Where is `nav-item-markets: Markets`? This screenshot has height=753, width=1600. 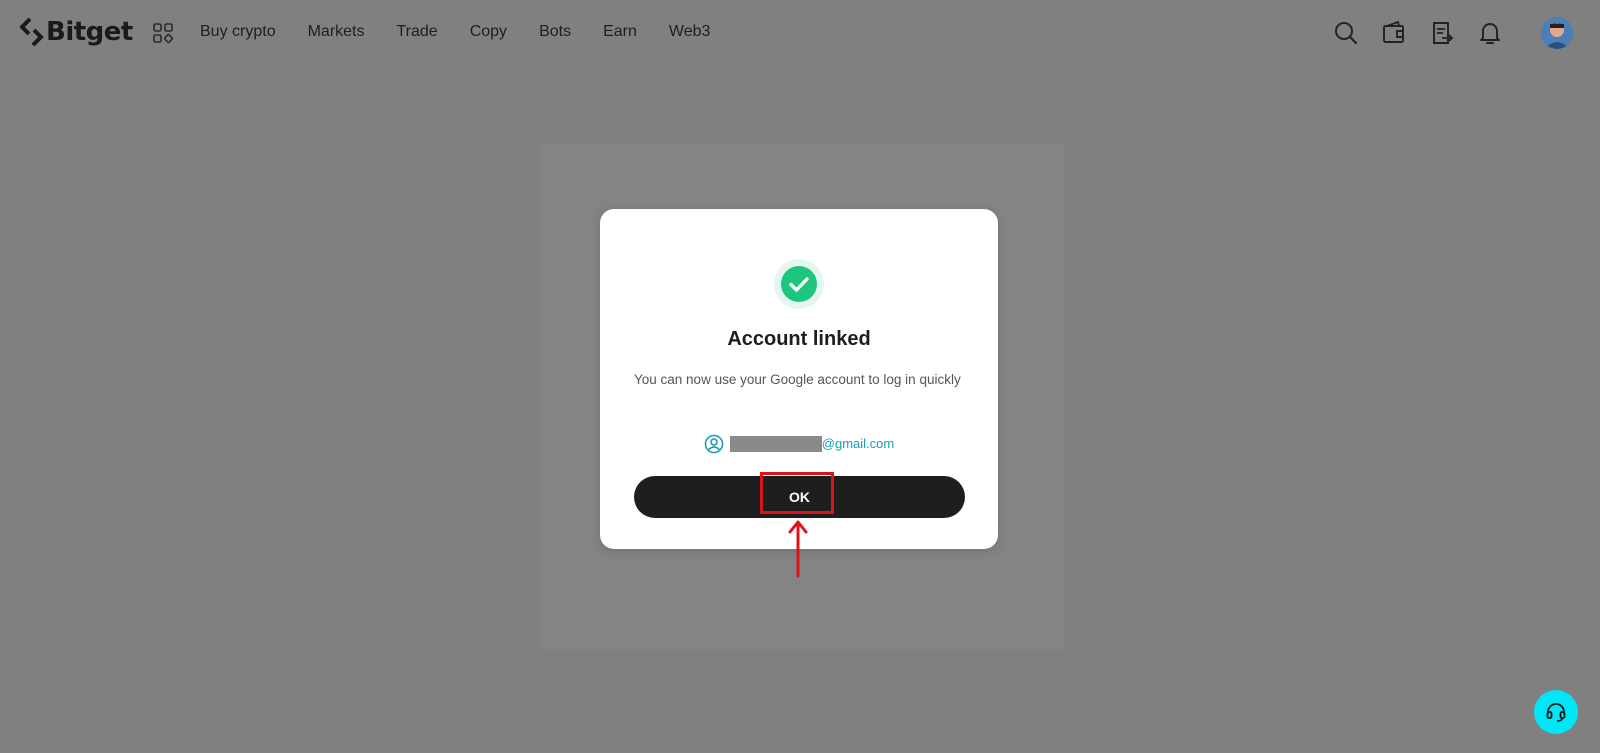
nav-item-markets: Markets is located at coordinates (336, 32).